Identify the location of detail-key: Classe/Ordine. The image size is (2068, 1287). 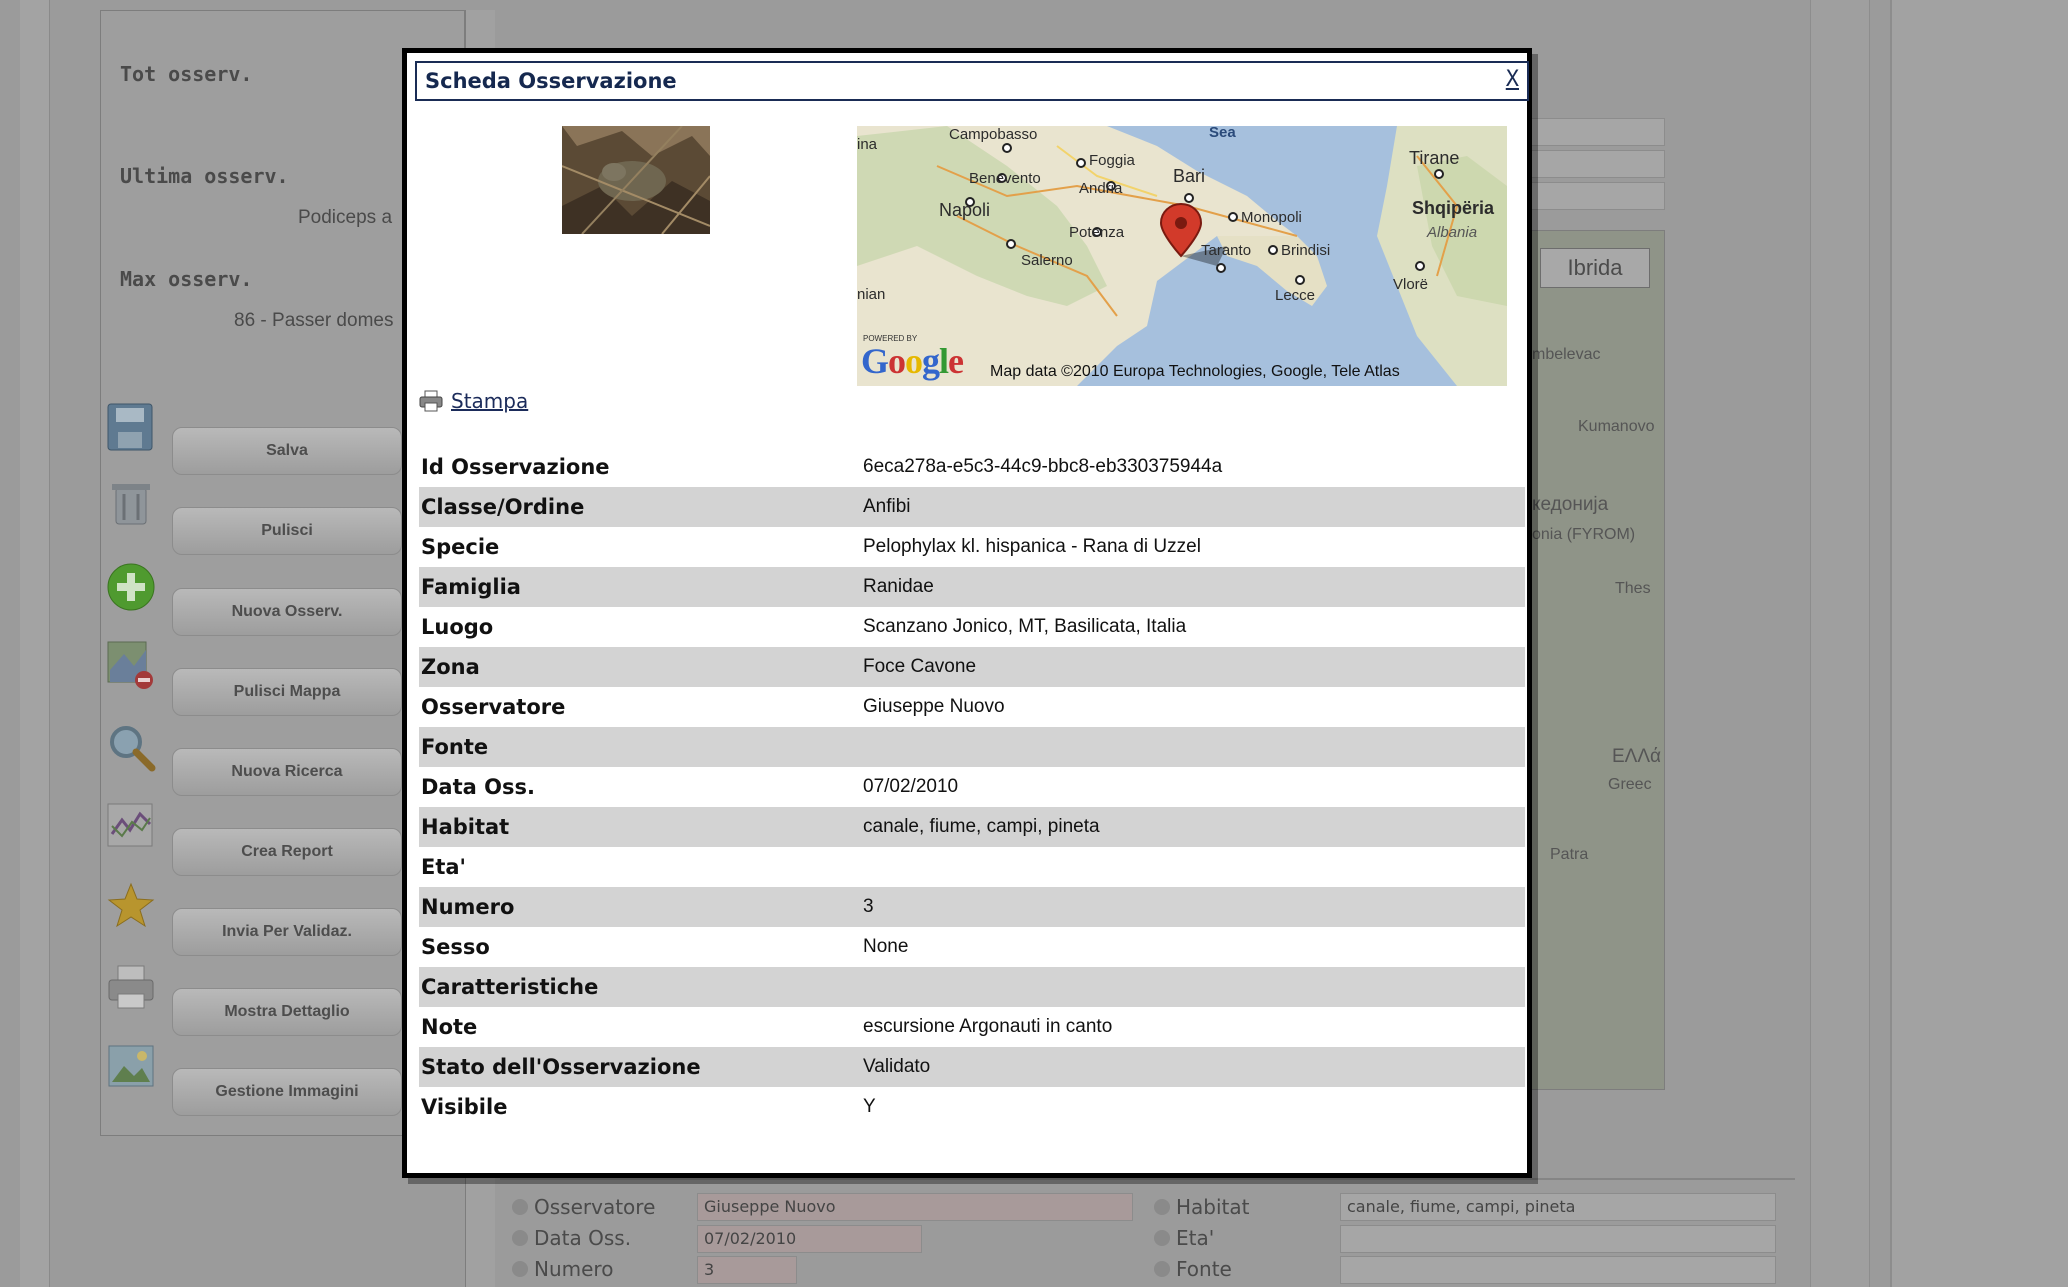
(503, 507).